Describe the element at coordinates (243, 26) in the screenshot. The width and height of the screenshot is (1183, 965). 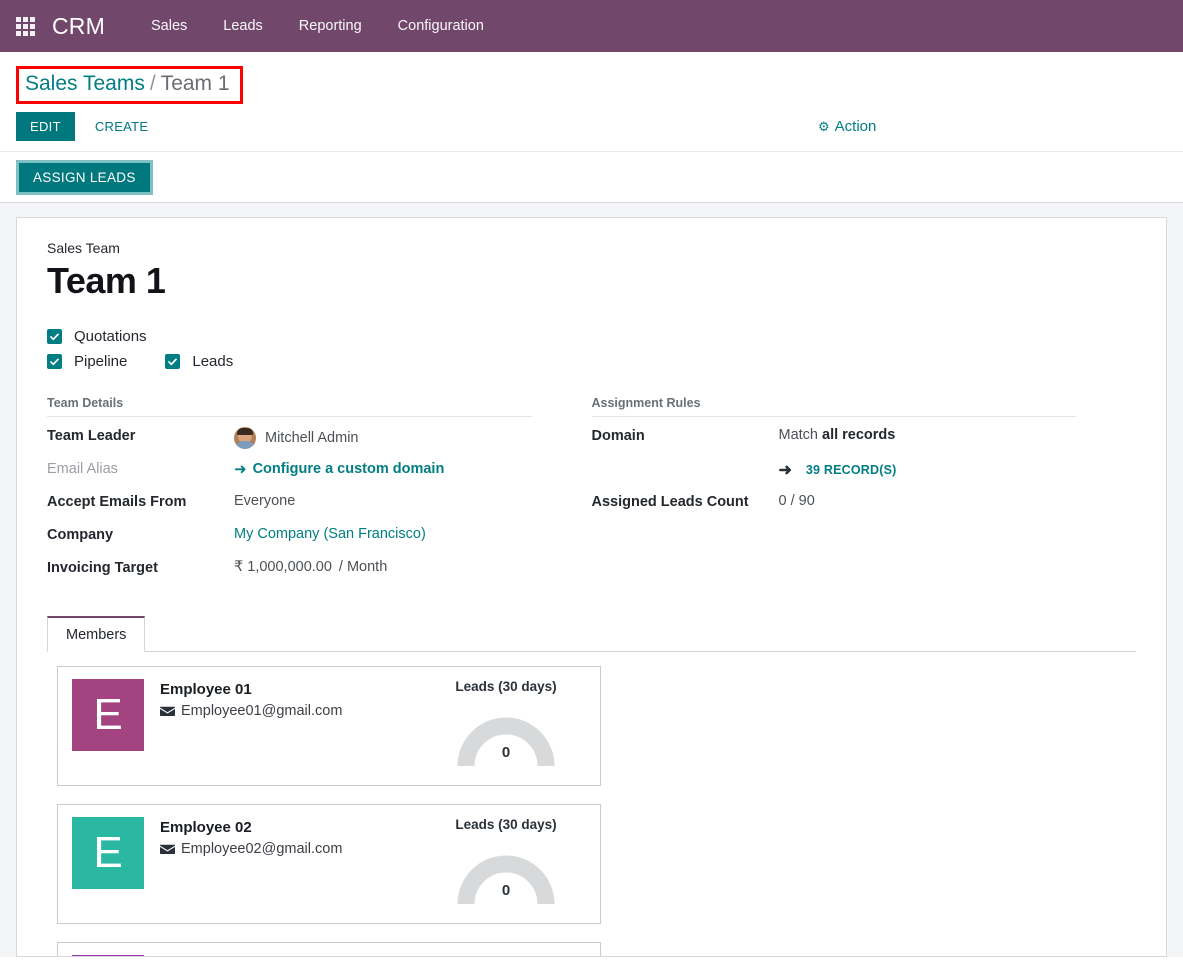
I see `nav-item-leads: Leads` at that location.